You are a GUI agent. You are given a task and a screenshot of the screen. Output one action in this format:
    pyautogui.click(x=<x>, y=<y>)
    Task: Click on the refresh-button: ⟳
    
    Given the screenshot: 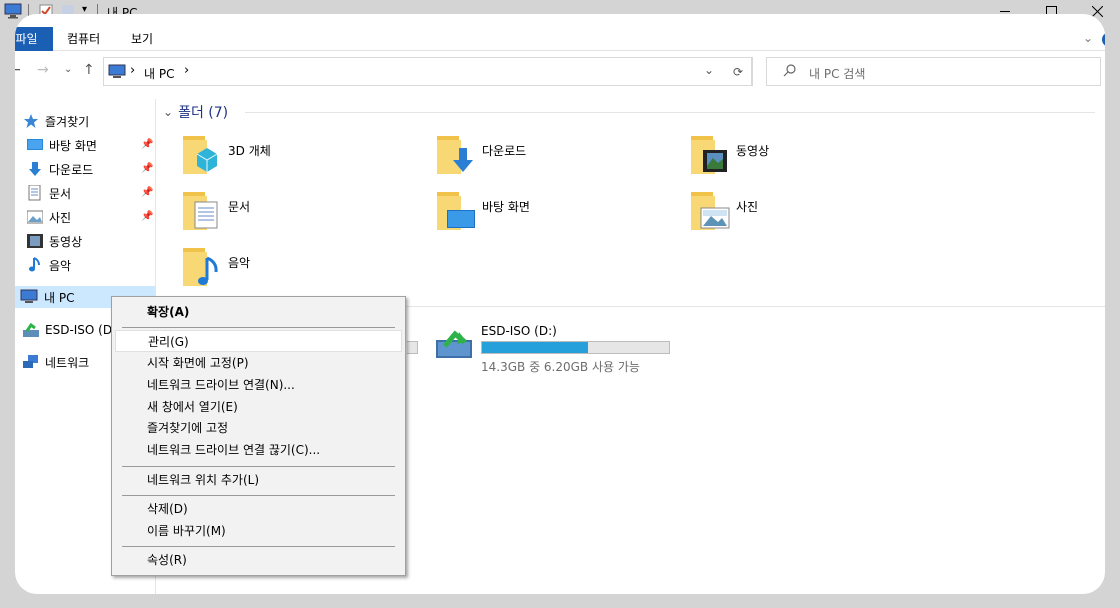 What is the action you would take?
    pyautogui.click(x=738, y=71)
    